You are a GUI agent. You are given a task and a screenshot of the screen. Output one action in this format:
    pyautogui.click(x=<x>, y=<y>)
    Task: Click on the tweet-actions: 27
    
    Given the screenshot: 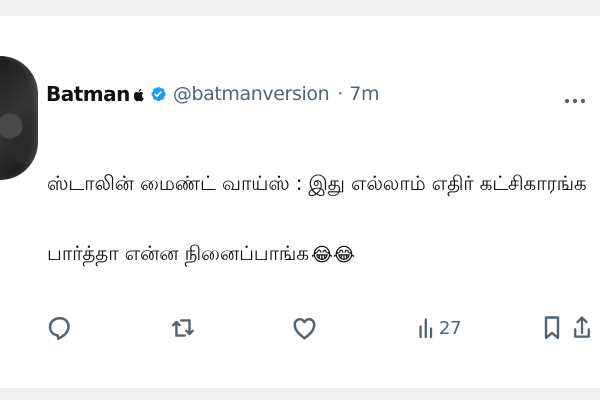 What is the action you would take?
    pyautogui.click(x=300, y=328)
    